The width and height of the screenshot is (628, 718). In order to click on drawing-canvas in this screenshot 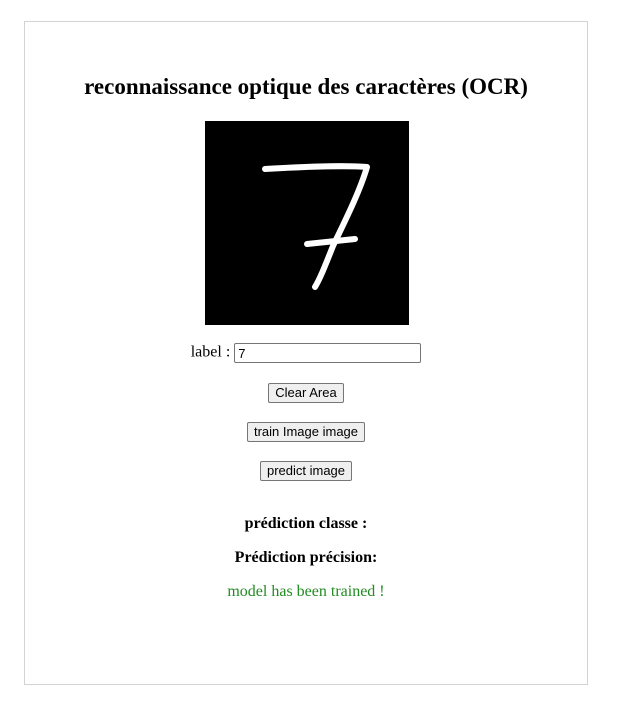, I will do `click(307, 223)`.